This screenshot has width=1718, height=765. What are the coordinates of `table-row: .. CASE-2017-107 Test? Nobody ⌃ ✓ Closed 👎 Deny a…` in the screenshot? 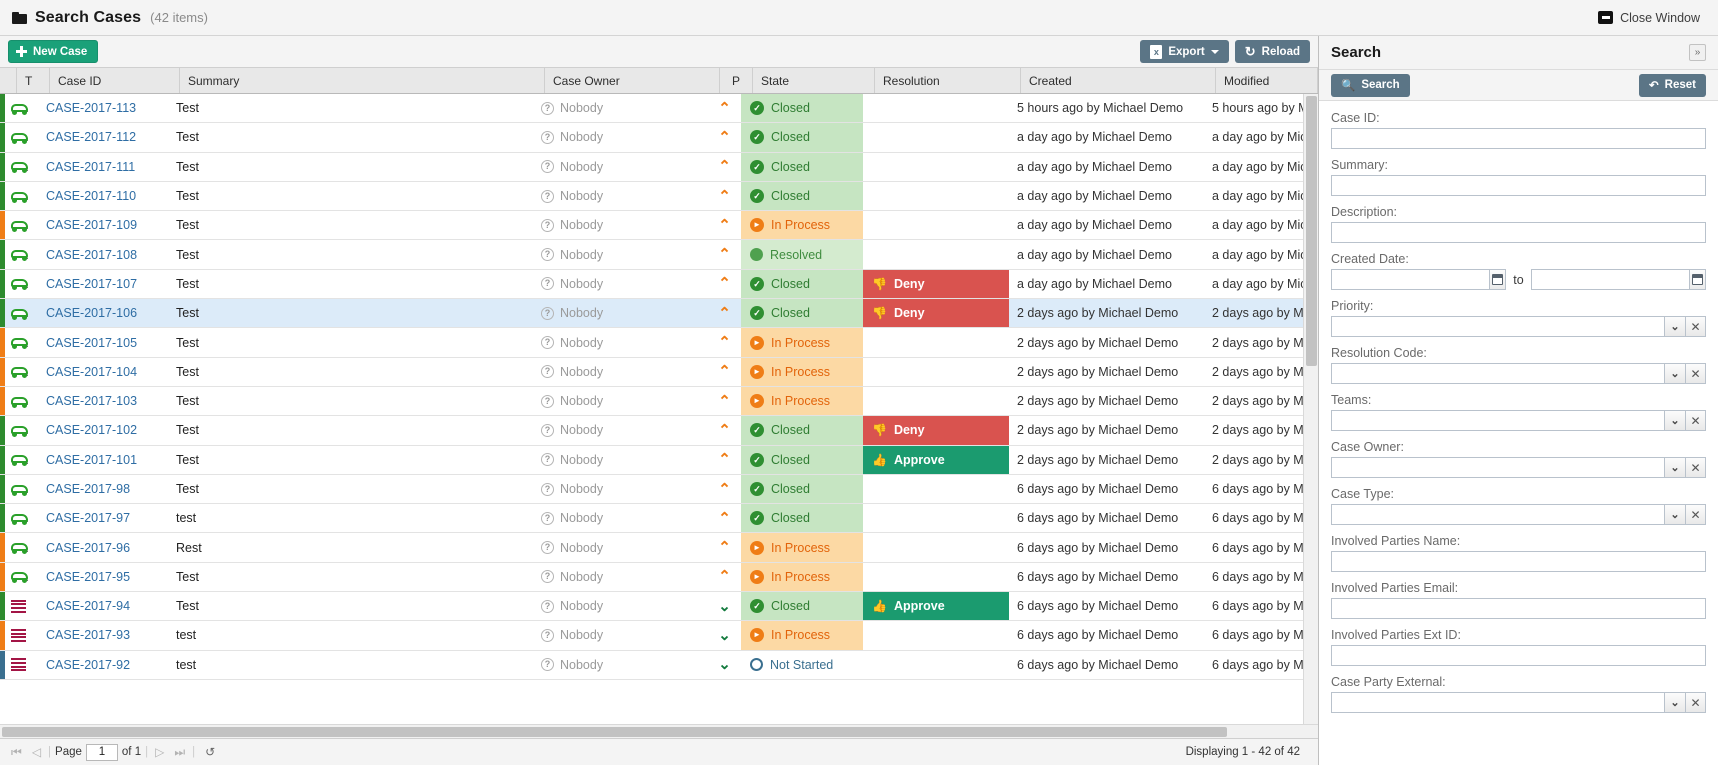 It's located at (659, 284).